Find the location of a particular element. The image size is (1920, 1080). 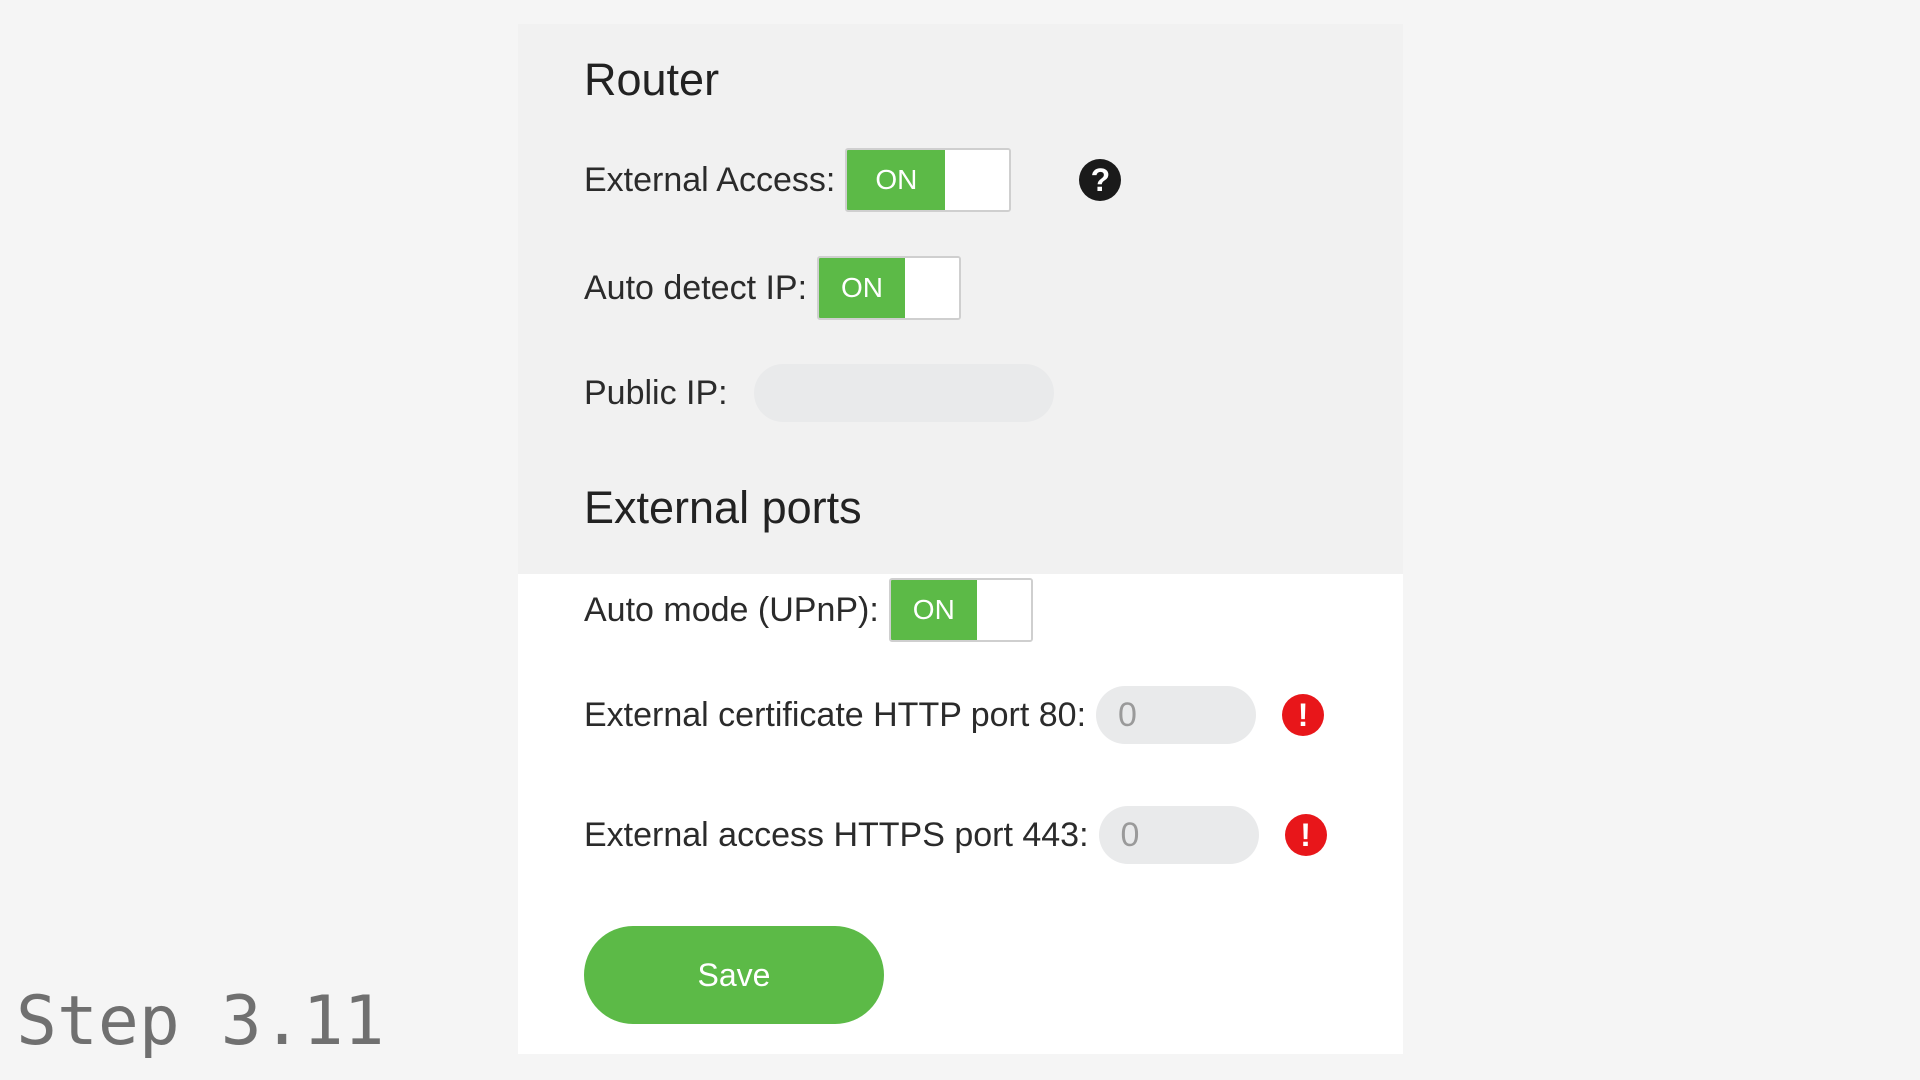

public-ip-input is located at coordinates (903, 393).